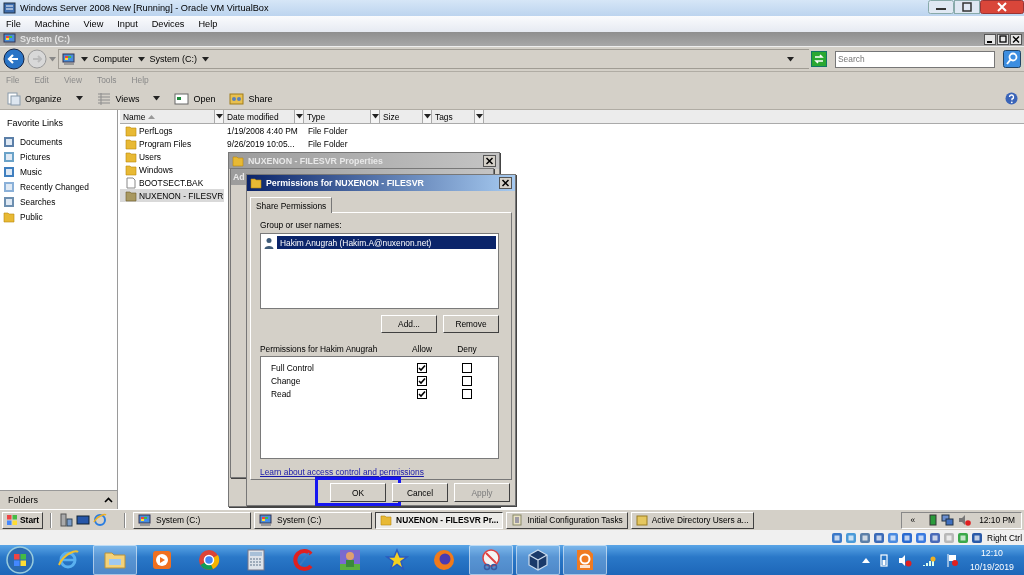 The width and height of the screenshot is (1024, 575). I want to click on search-button, so click(1012, 59).